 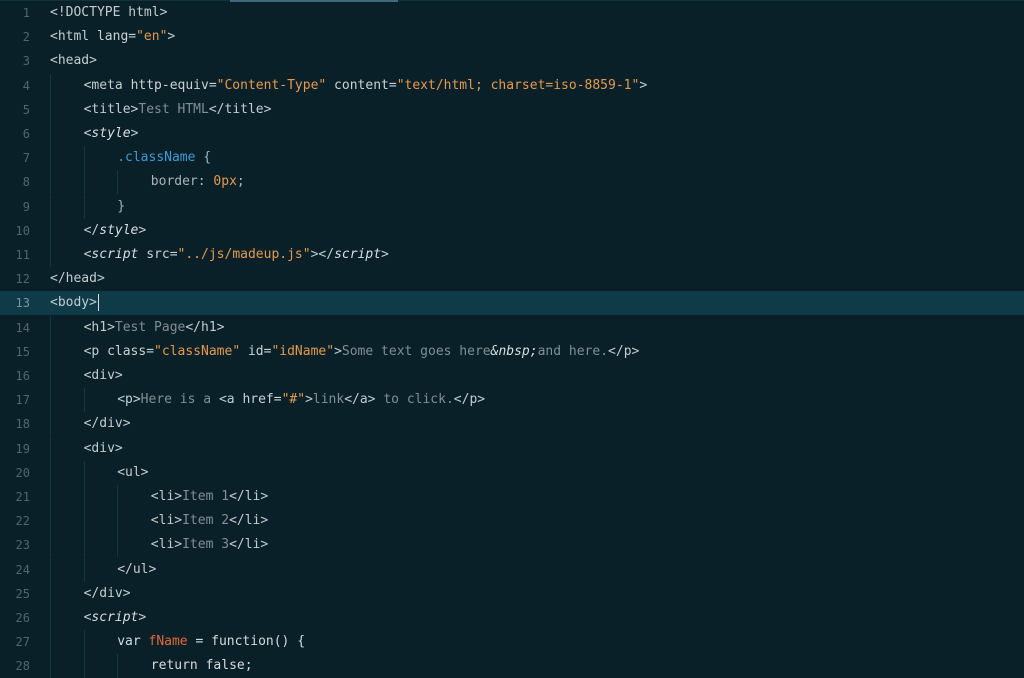 I want to click on code-text: <div>, so click(x=103, y=376).